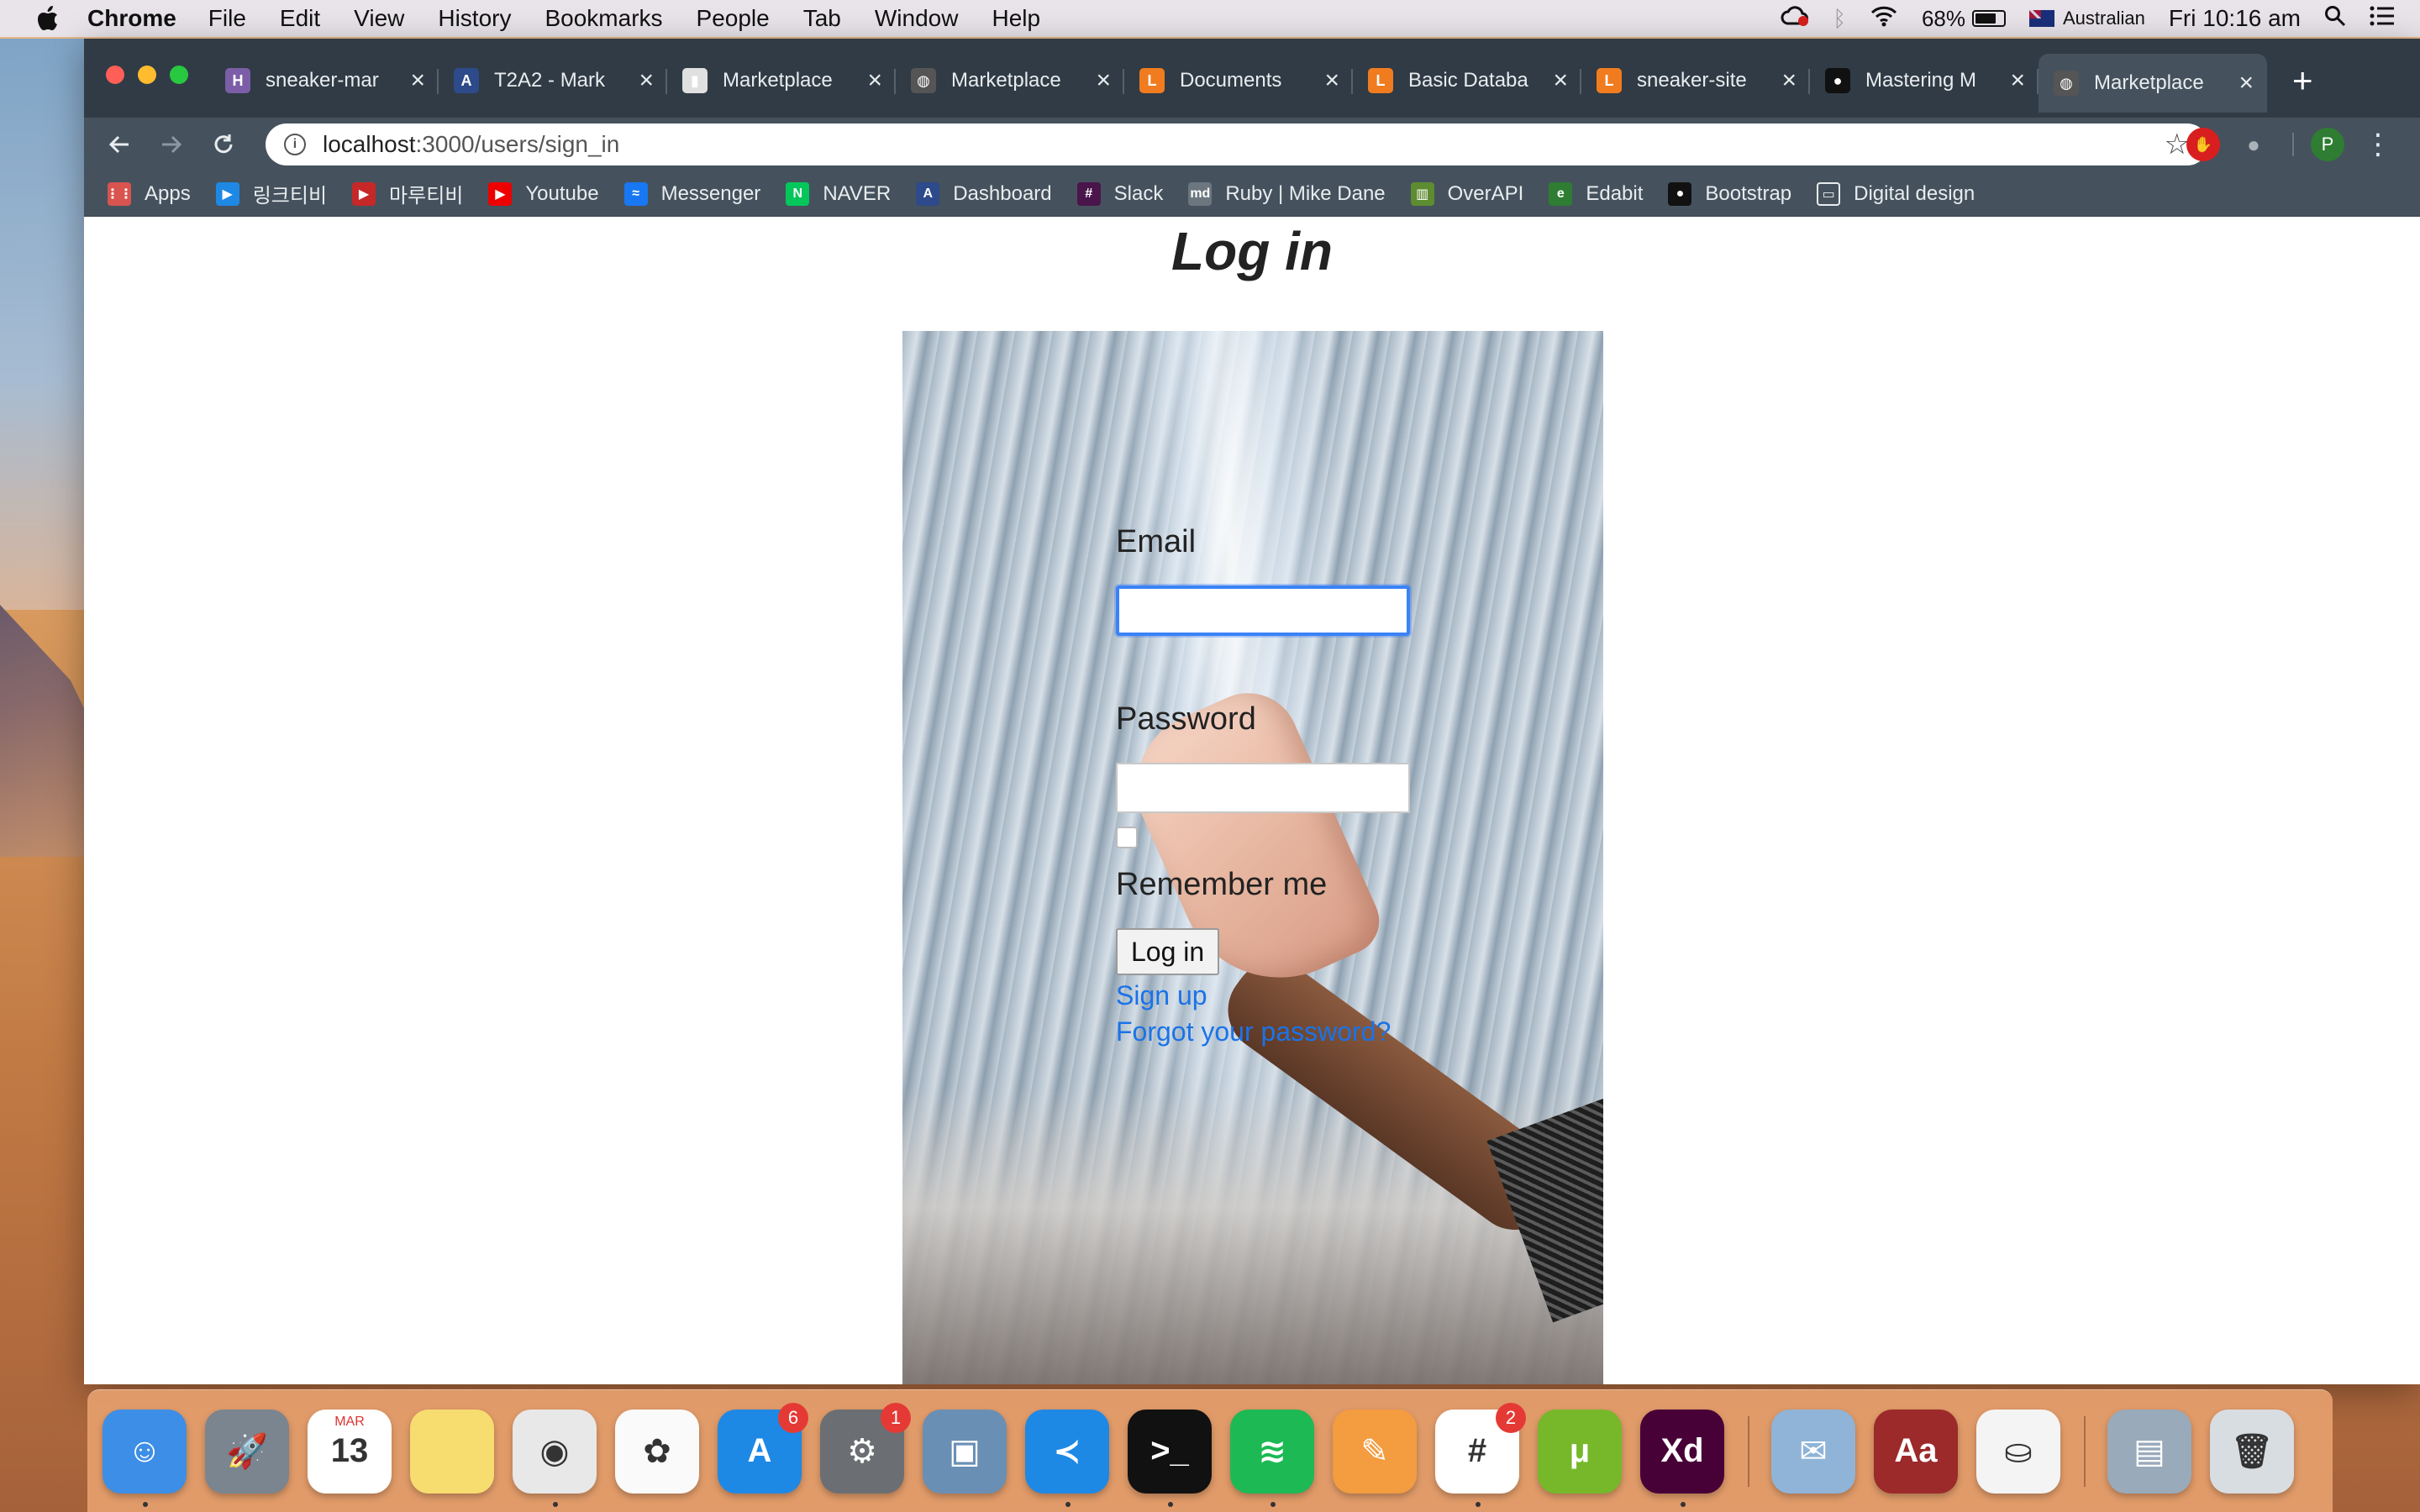 This screenshot has width=2420, height=1512. What do you see at coordinates (2328, 144) in the screenshot?
I see `profile-avatar: P` at bounding box center [2328, 144].